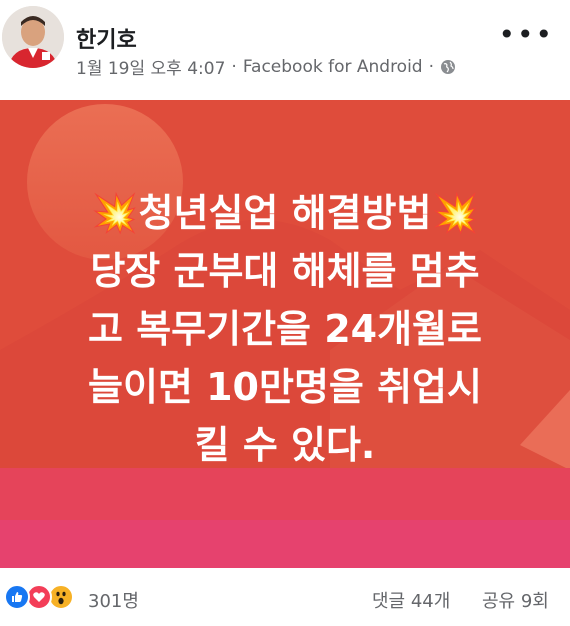  What do you see at coordinates (515, 600) in the screenshot?
I see `shares-count: 공유 9회` at bounding box center [515, 600].